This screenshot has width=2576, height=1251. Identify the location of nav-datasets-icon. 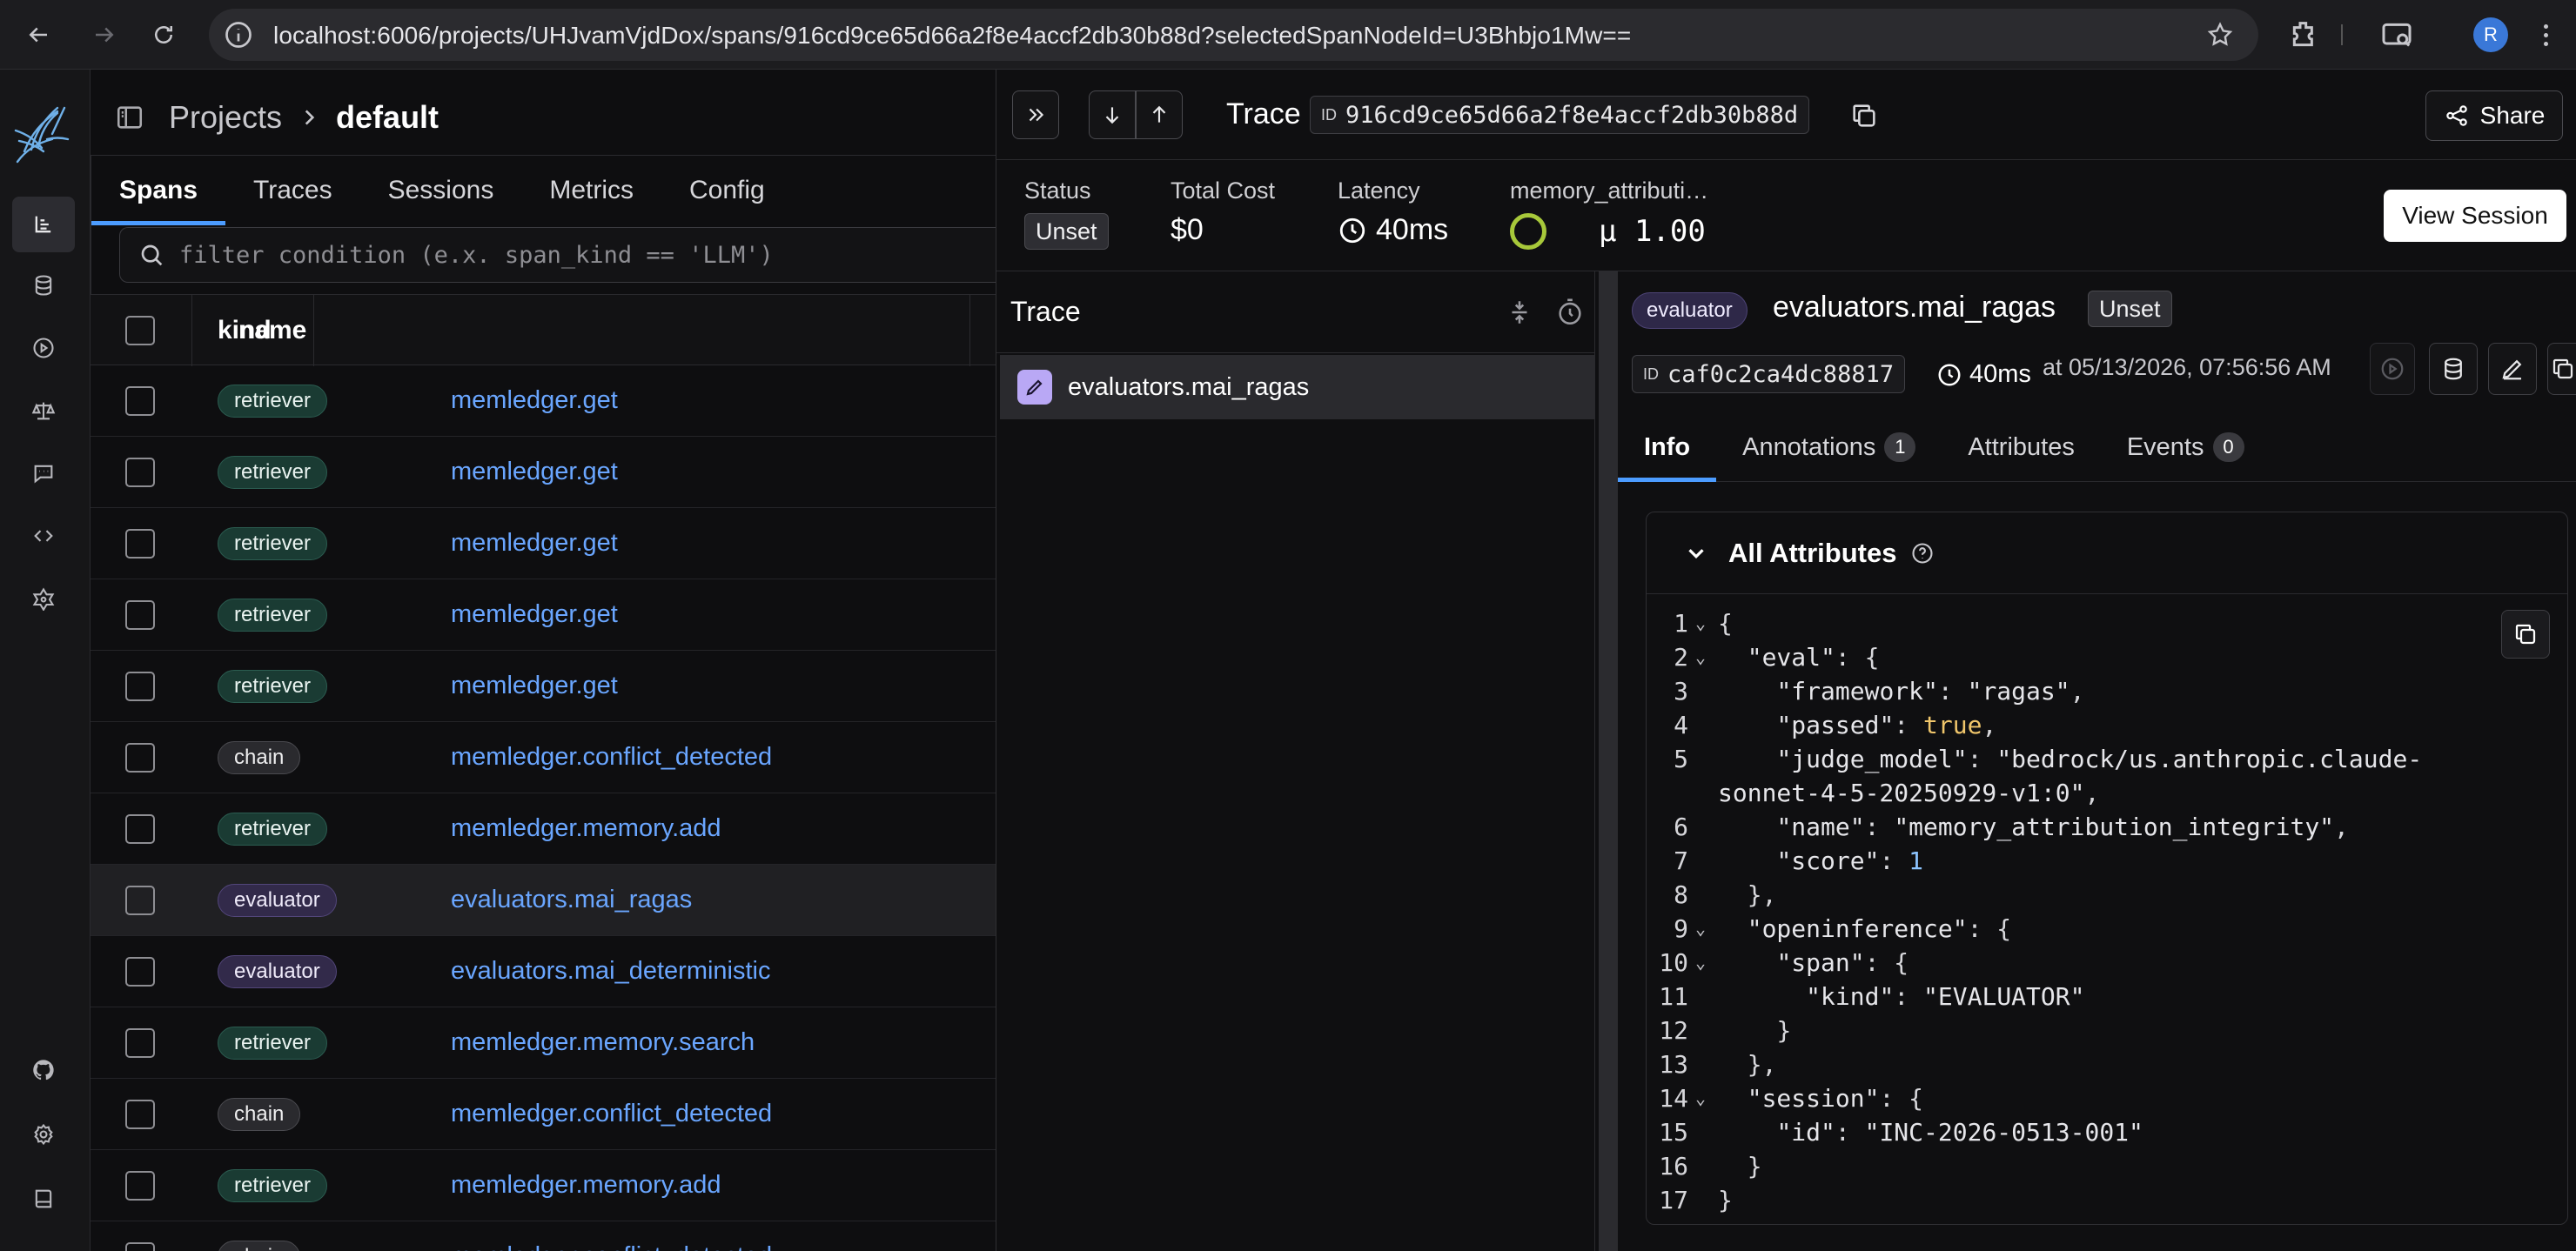
(43, 285).